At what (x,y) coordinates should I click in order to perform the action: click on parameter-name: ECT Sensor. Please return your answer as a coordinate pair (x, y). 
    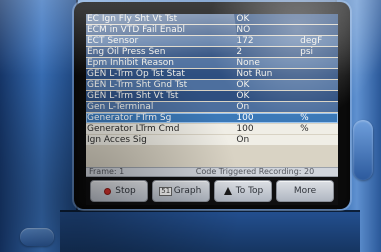
    Looking at the image, I should click on (113, 41).